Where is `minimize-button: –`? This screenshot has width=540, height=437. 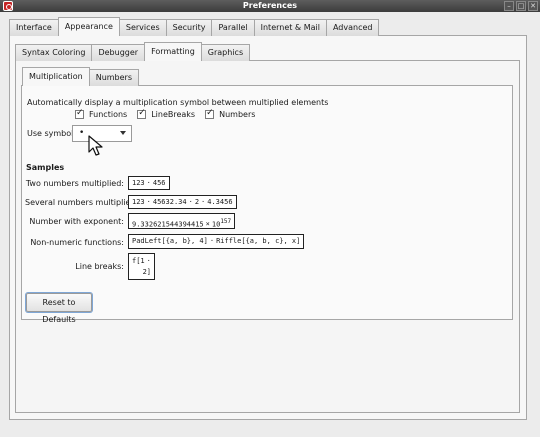 minimize-button: – is located at coordinates (509, 6).